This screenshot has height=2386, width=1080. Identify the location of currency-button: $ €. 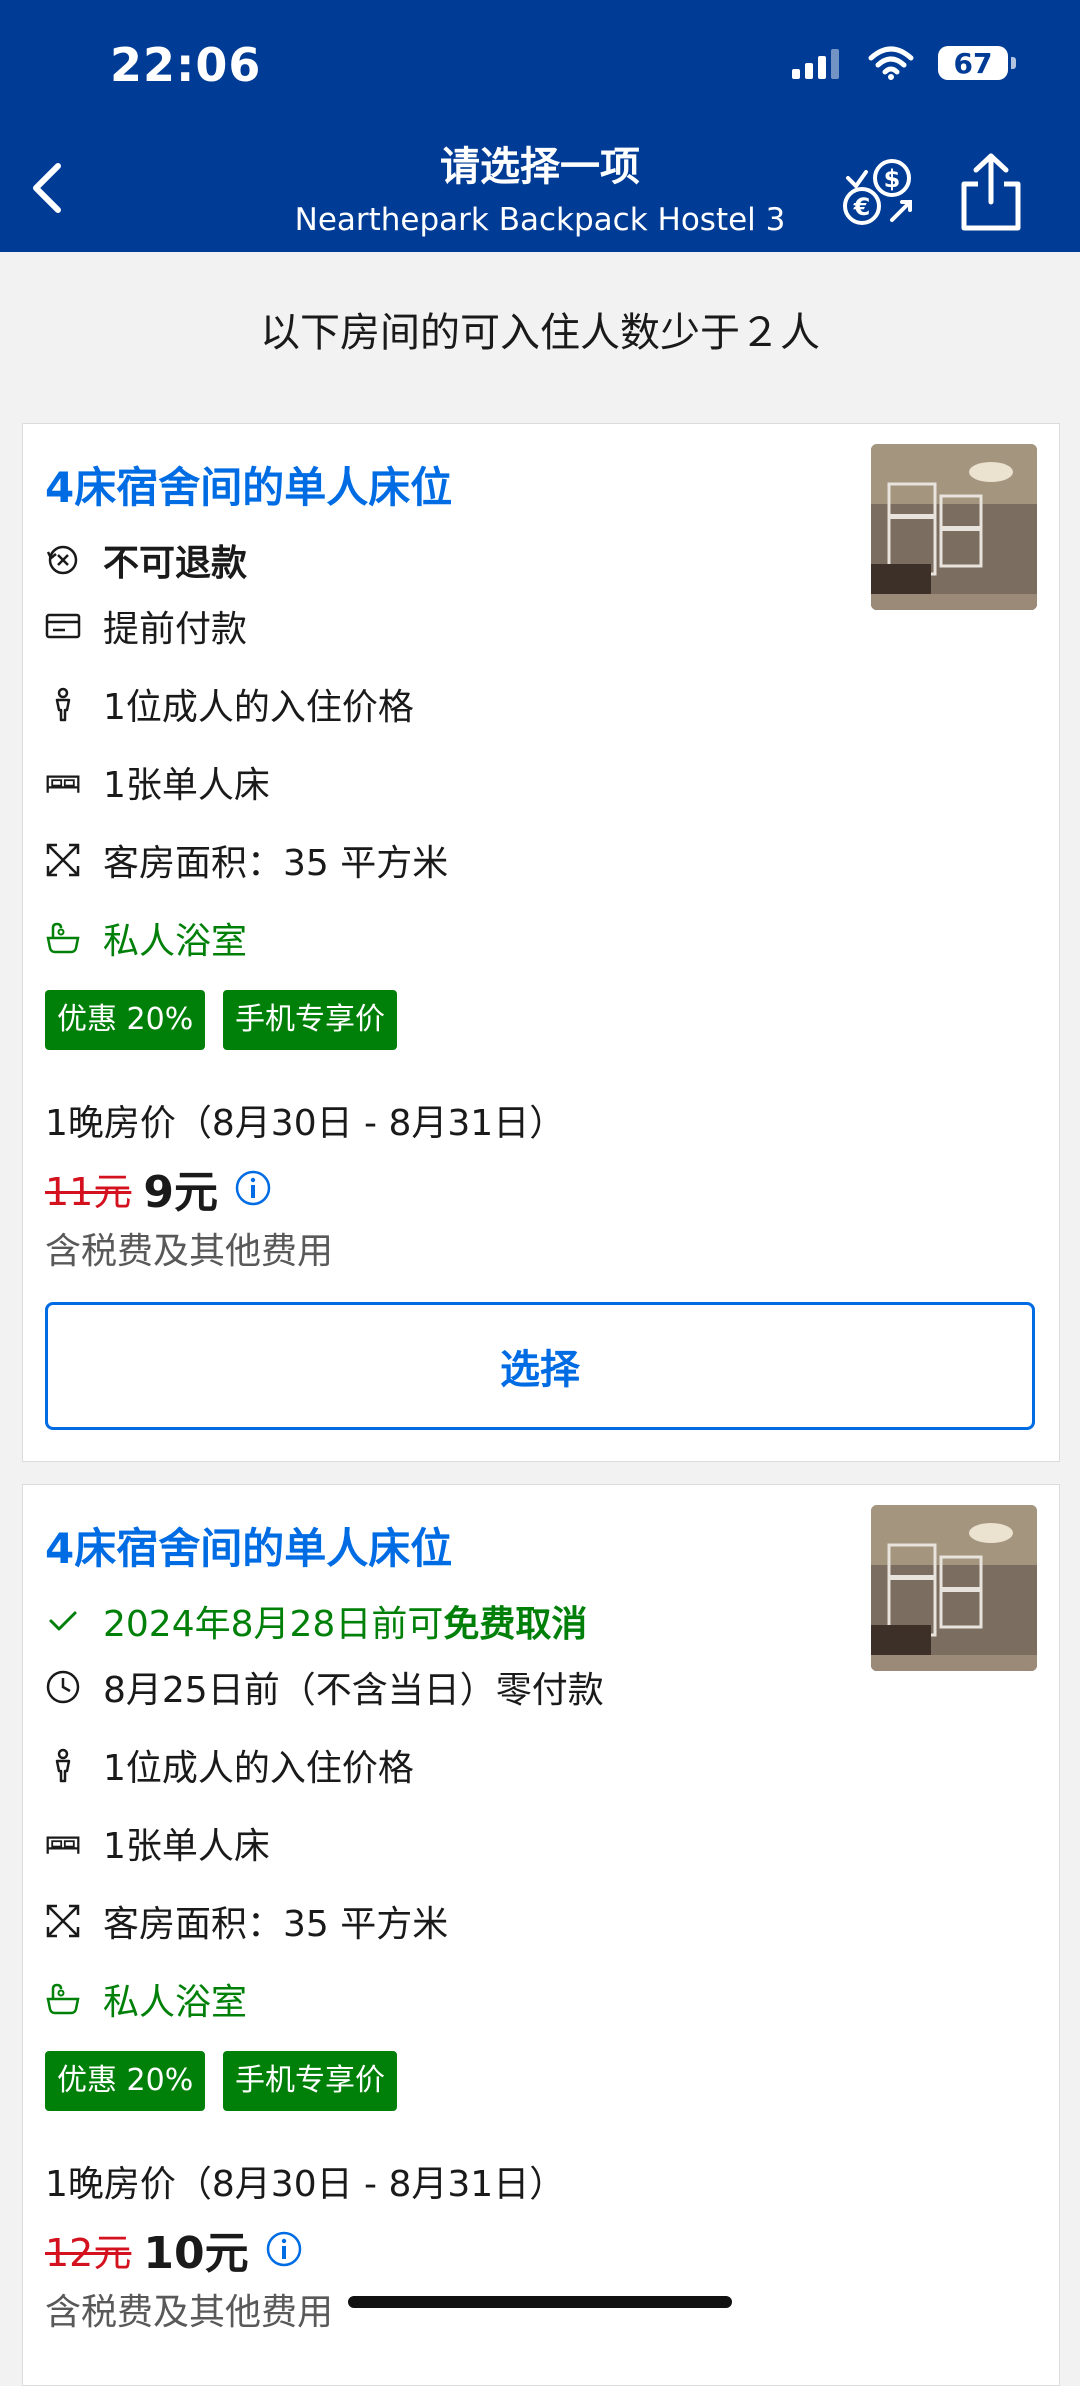
(880, 192).